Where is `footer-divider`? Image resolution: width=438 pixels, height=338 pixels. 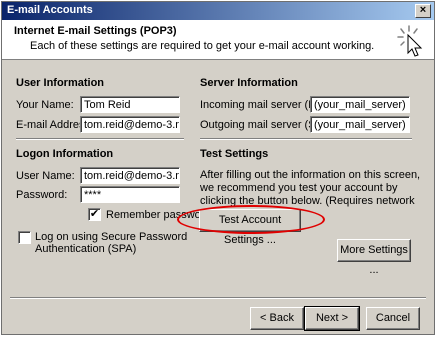
footer-divider is located at coordinates (218, 298).